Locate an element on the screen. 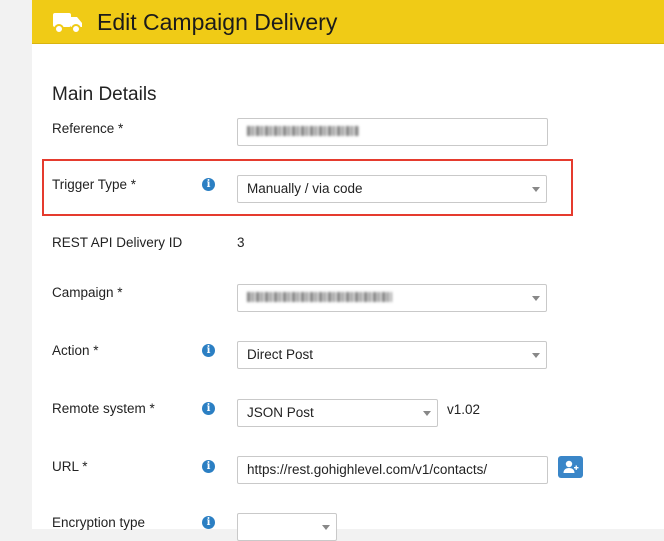  remote-system-info-icon: i is located at coordinates (208, 408).